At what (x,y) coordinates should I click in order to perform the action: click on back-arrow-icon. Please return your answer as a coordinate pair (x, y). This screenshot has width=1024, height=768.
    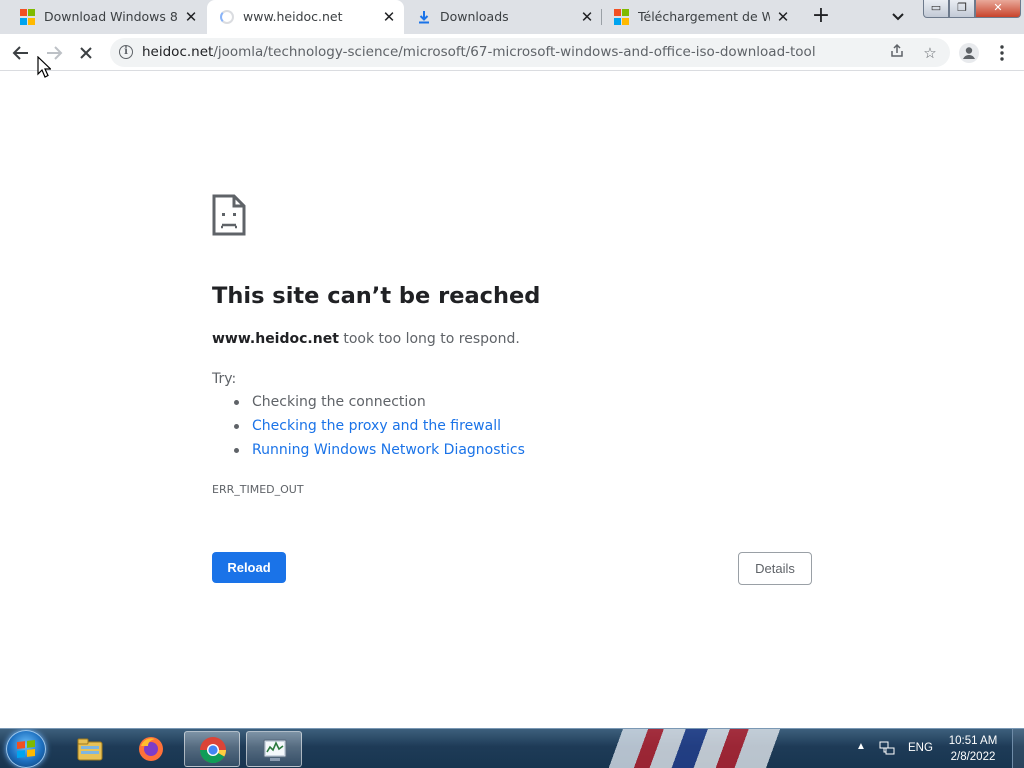
    Looking at the image, I should click on (20, 53).